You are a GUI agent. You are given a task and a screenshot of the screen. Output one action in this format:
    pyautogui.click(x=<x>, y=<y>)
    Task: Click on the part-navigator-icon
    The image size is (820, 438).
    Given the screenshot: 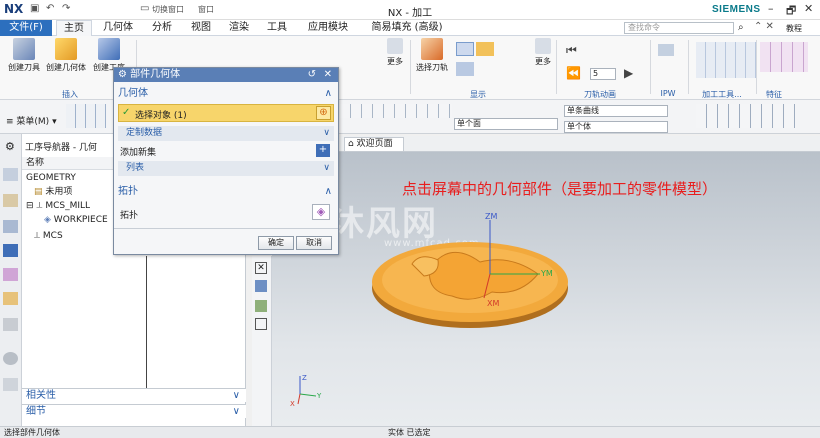 What is the action you would take?
    pyautogui.click(x=10, y=226)
    